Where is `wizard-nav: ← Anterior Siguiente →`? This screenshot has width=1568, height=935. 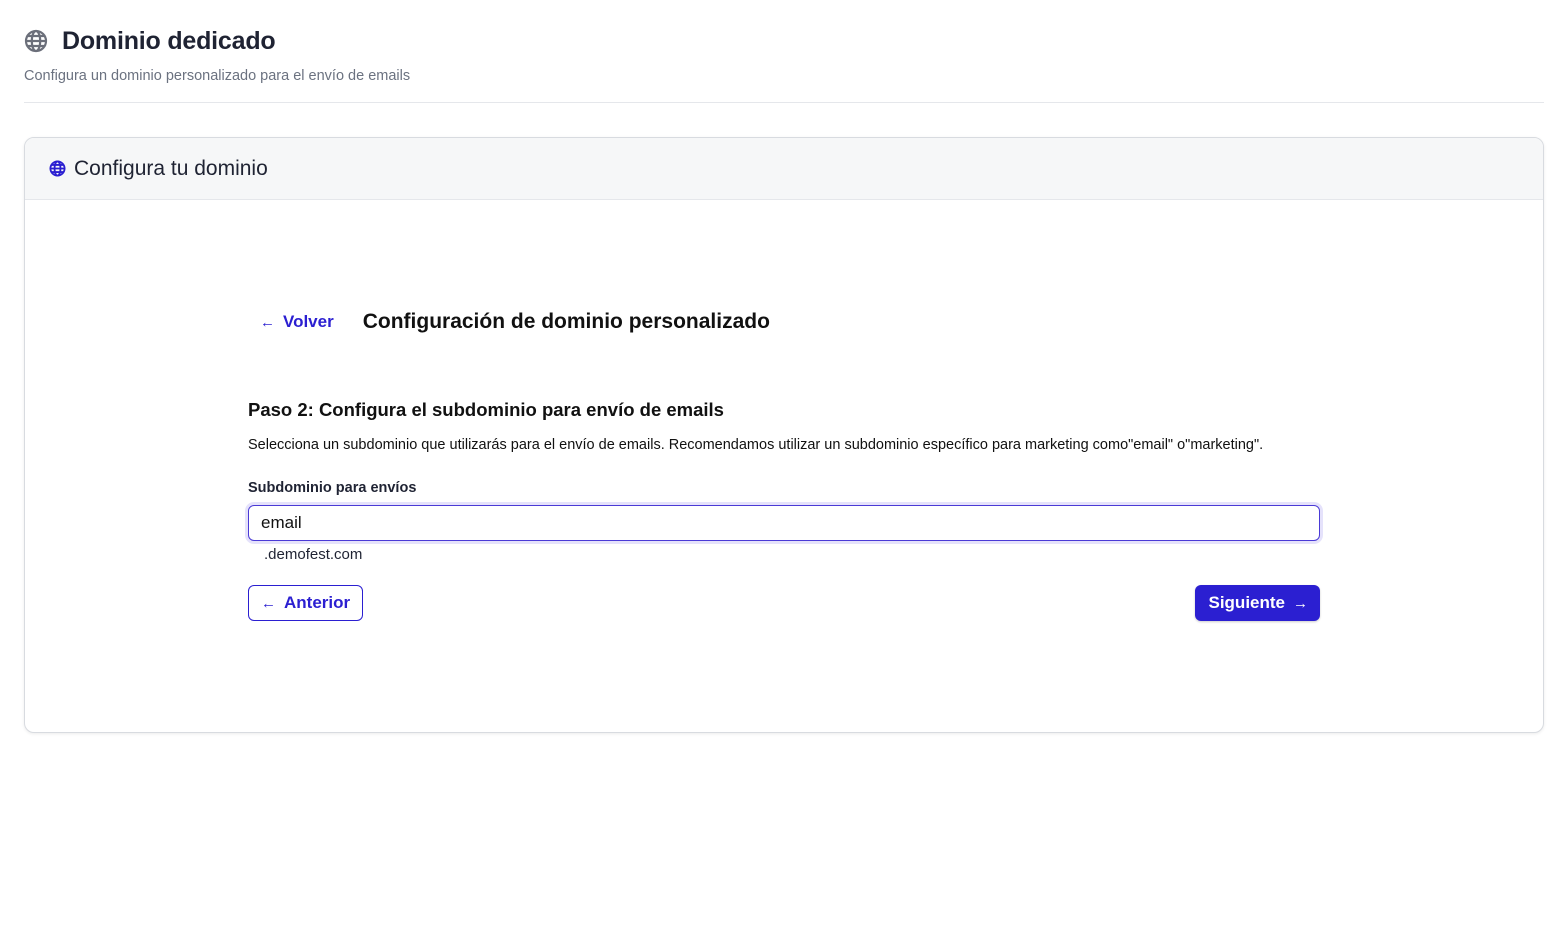 wizard-nav: ← Anterior Siguiente → is located at coordinates (784, 603).